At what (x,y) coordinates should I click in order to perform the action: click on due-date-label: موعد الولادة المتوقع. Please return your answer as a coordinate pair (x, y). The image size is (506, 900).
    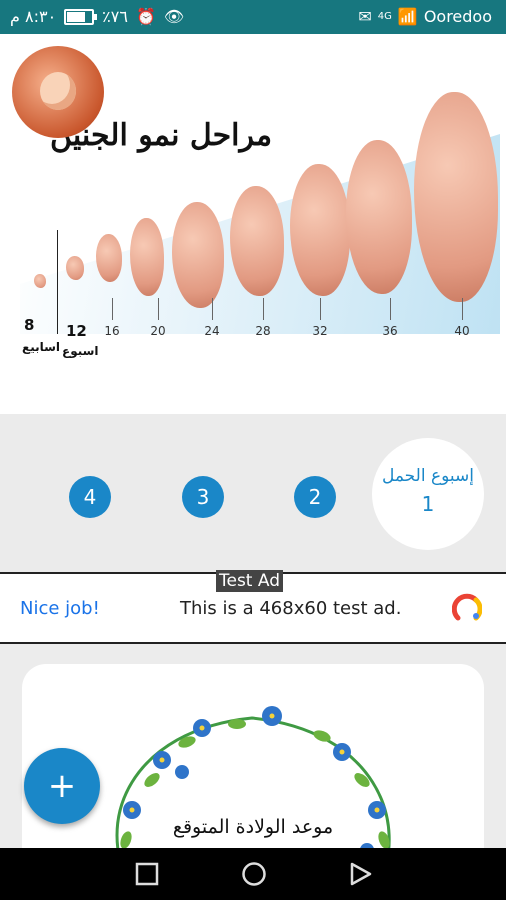
    Looking at the image, I should click on (253, 827).